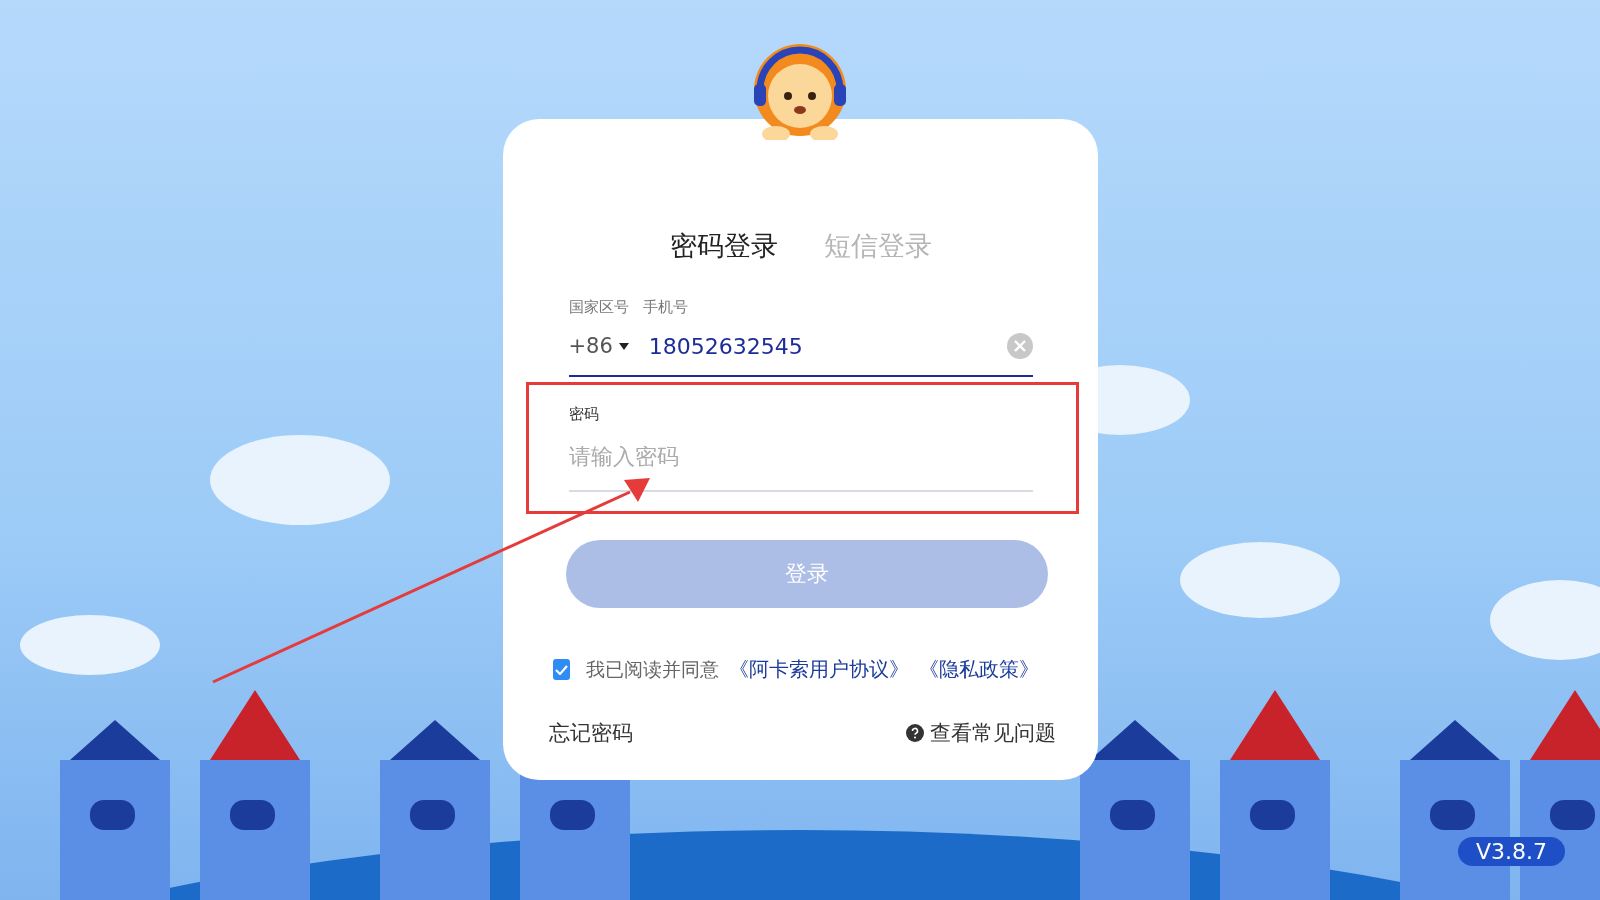 This screenshot has width=1600, height=900. I want to click on version-badge: V3.8.7, so click(1511, 851).